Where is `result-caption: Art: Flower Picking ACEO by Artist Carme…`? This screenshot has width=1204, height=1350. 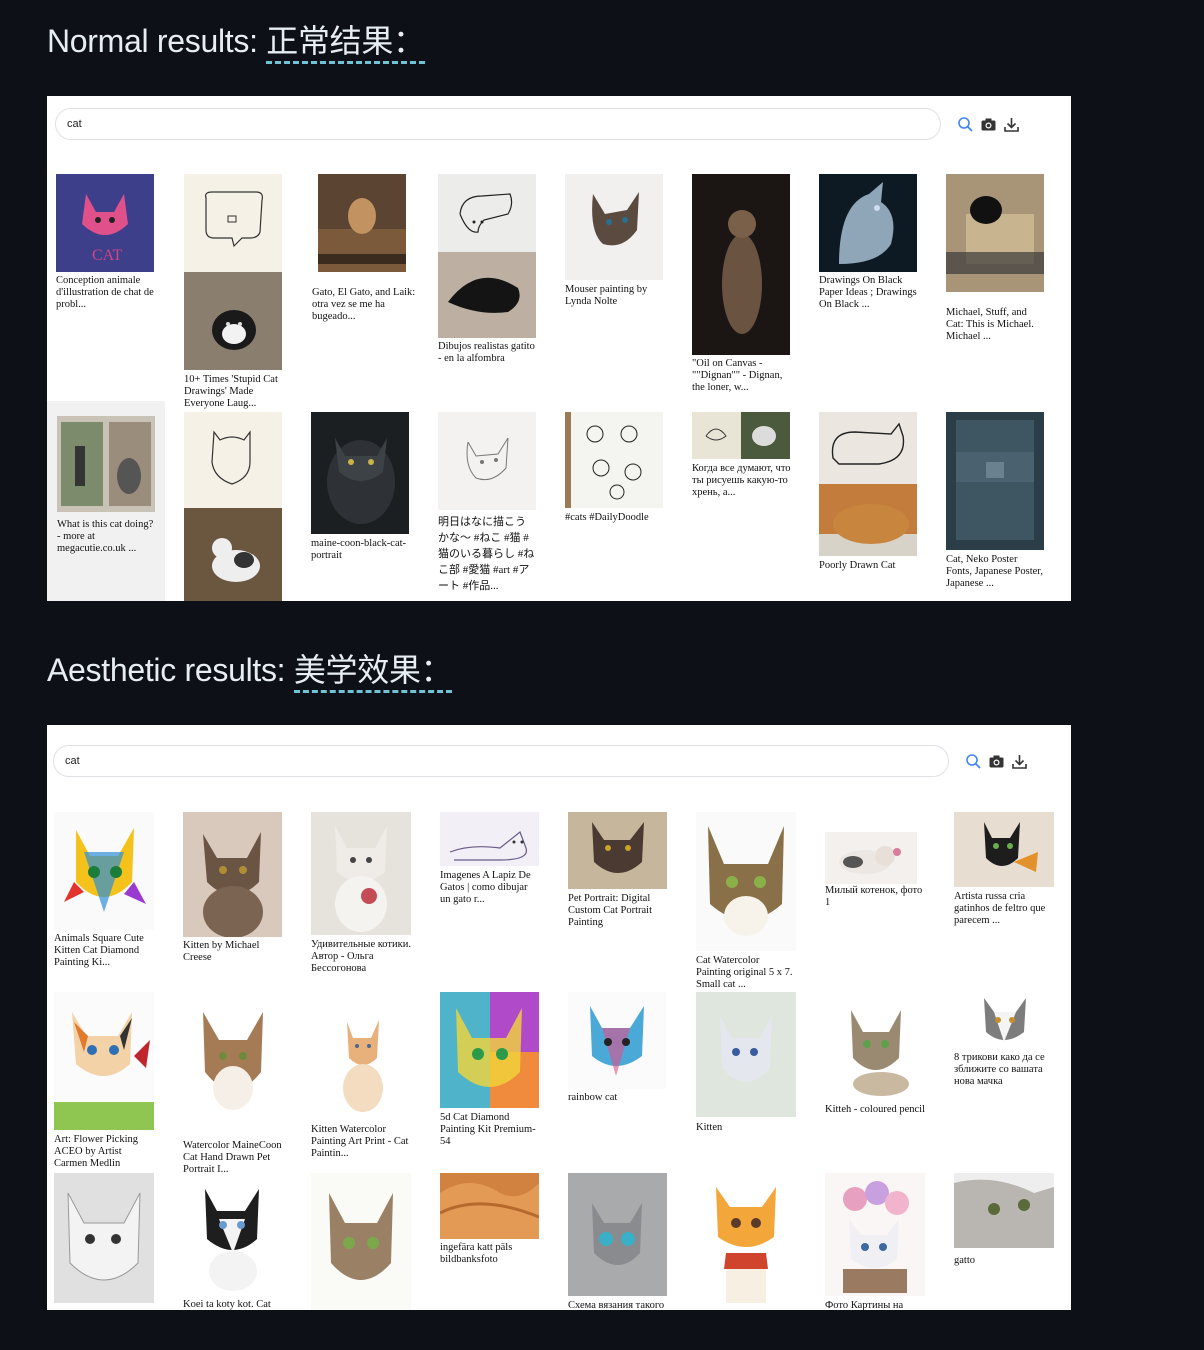
result-caption: Art: Flower Picking ACEO by Artist Carme… is located at coordinates (96, 1151).